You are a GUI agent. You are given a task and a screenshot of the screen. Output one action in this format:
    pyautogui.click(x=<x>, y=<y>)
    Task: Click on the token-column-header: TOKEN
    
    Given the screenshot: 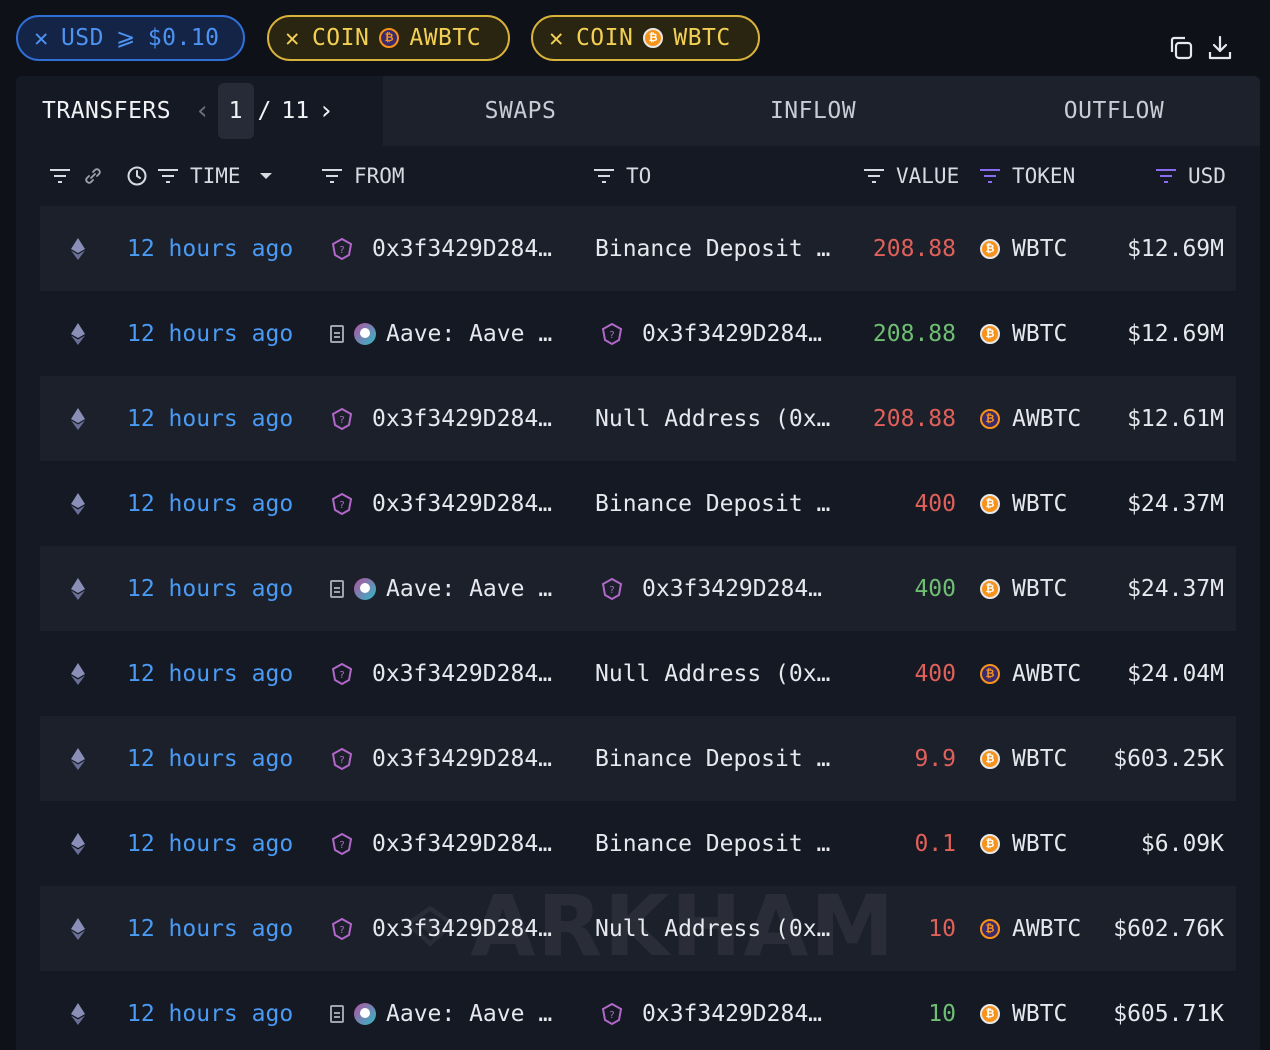 What is the action you would take?
    pyautogui.click(x=1027, y=176)
    